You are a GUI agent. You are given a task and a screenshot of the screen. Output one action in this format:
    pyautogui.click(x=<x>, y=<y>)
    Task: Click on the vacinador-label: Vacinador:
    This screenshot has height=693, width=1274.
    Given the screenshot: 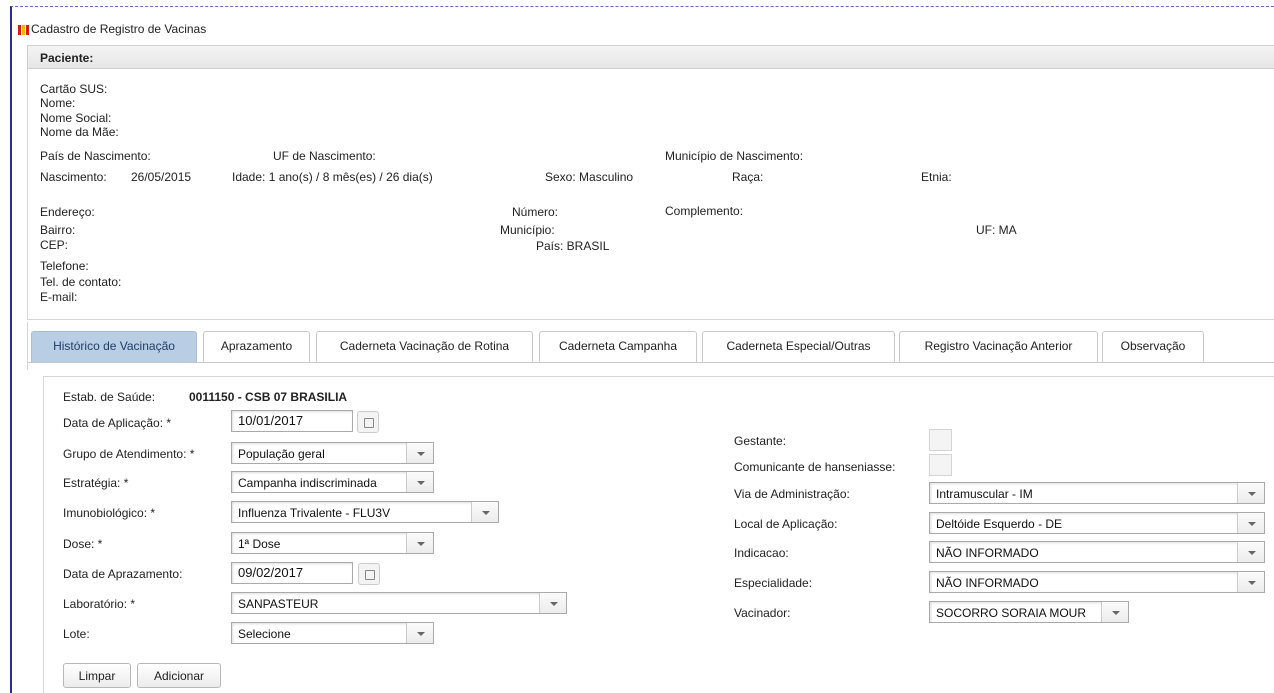 What is the action you would take?
    pyautogui.click(x=762, y=613)
    